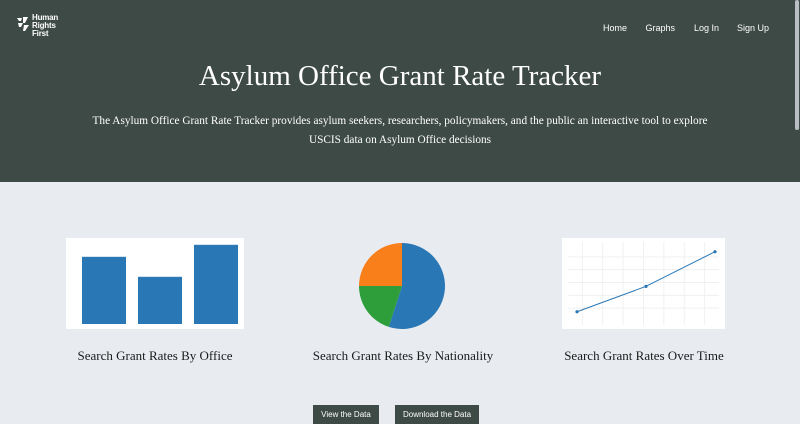 The height and width of the screenshot is (424, 800). Describe the element at coordinates (23, 24) in the screenshot. I see `hrf-logo-mark-icon` at that location.